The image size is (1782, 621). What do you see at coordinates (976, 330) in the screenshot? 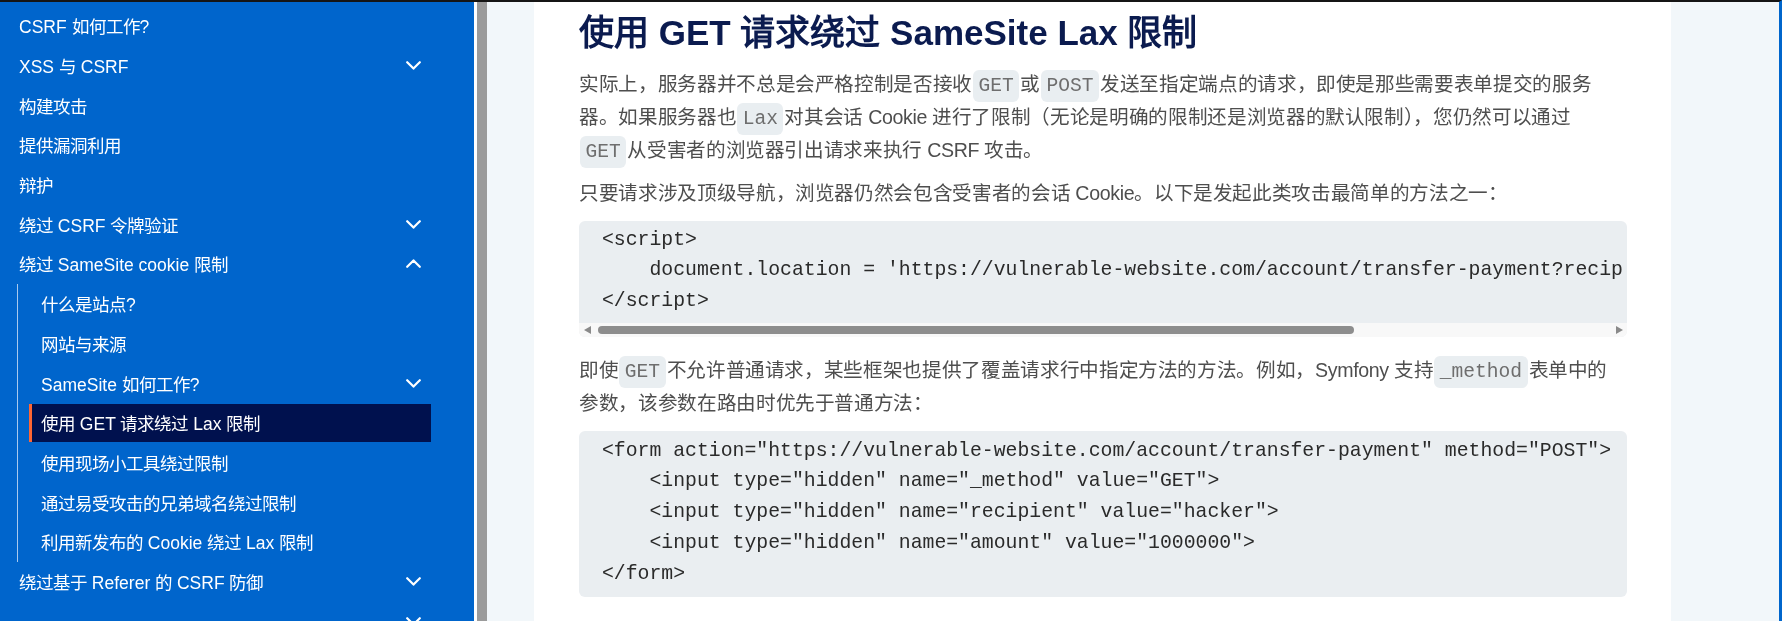
I see `scrollbar-thumb` at bounding box center [976, 330].